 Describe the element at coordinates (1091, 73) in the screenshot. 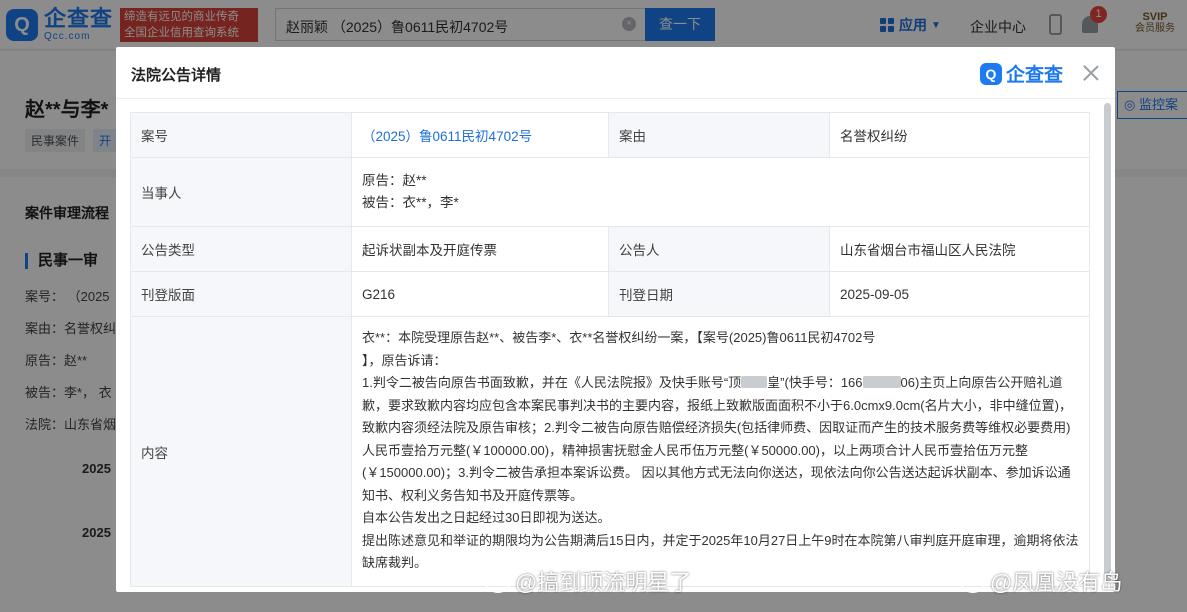

I see `close-icon` at that location.